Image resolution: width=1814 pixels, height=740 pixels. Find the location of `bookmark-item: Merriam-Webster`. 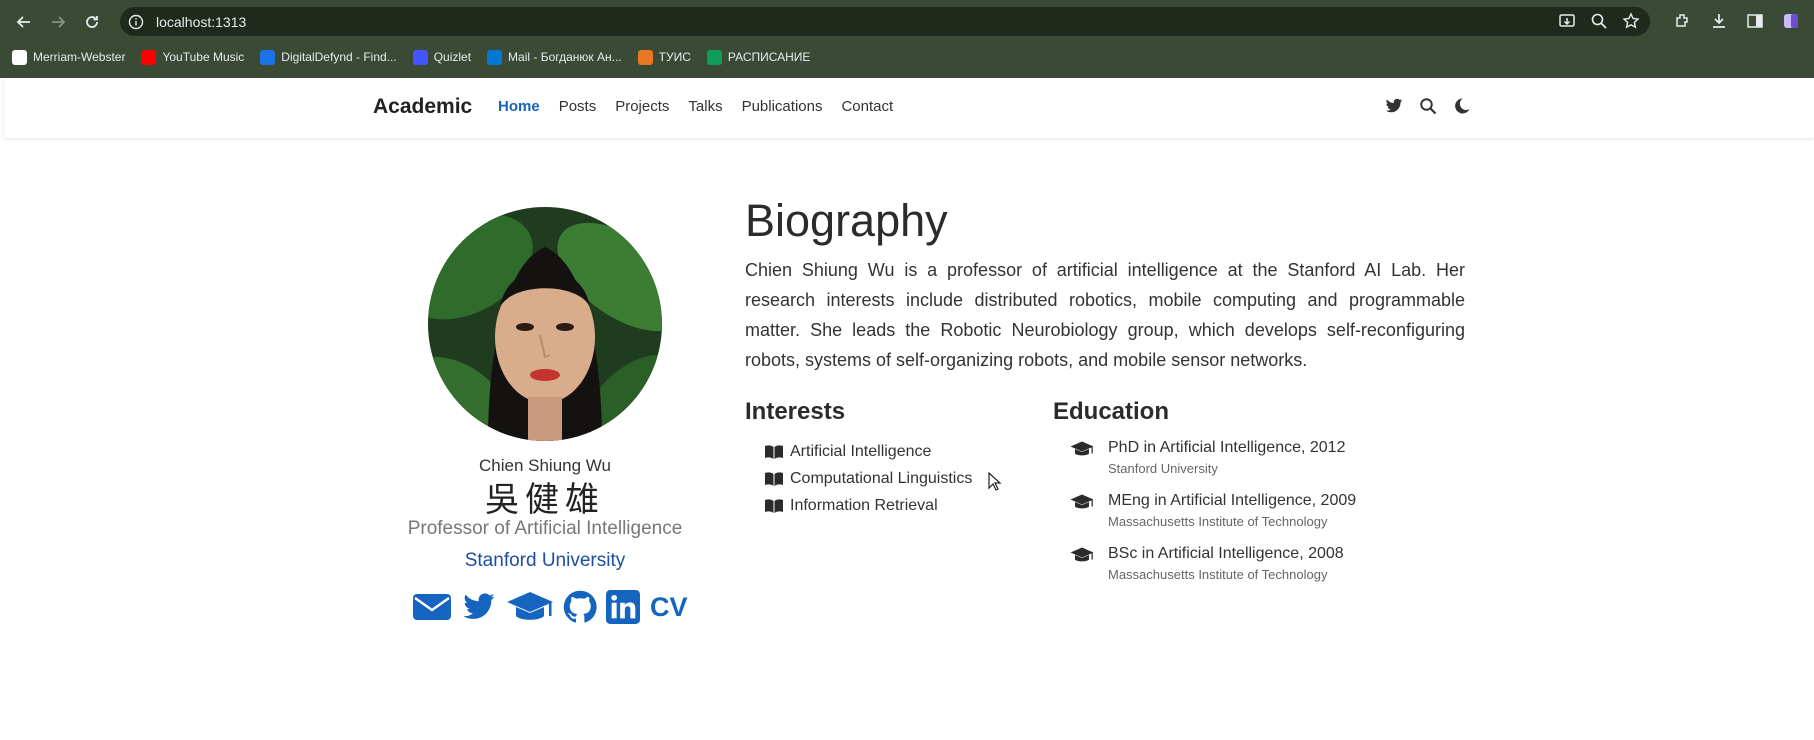

bookmark-item: Merriam-Webster is located at coordinates (69, 57).